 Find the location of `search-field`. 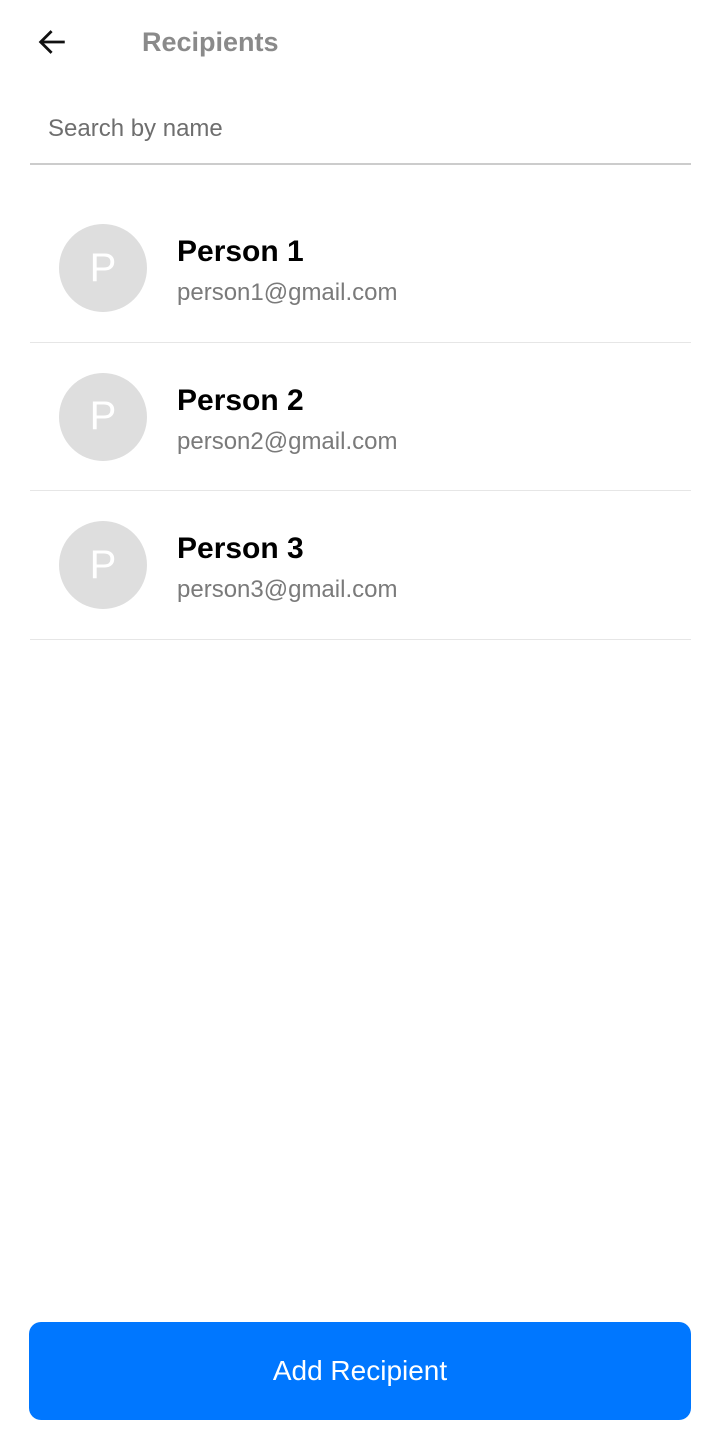

search-field is located at coordinates (360, 134).